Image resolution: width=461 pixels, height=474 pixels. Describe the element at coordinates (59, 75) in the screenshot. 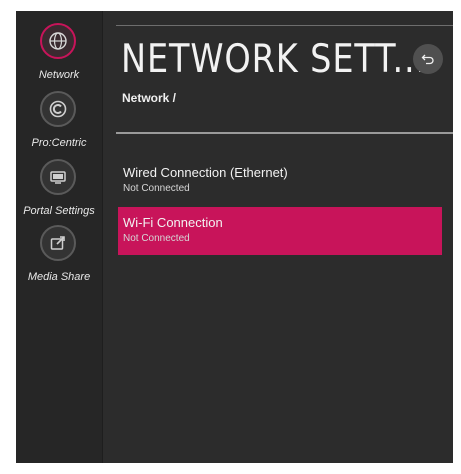

I see `sidebar-item-label: Network` at that location.